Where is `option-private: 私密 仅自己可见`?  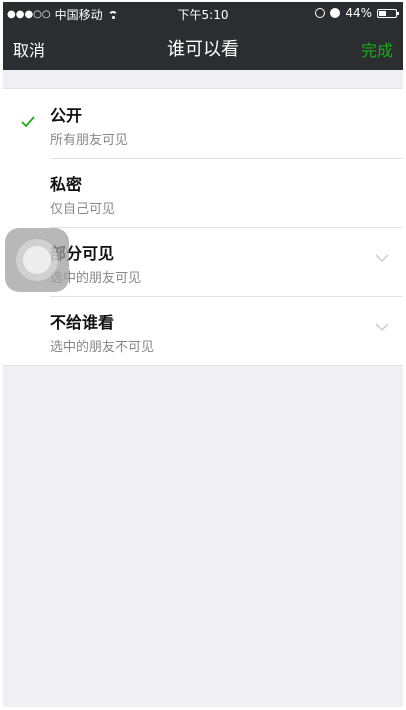
option-private: 私密 仅自己可见 is located at coordinates (203, 192).